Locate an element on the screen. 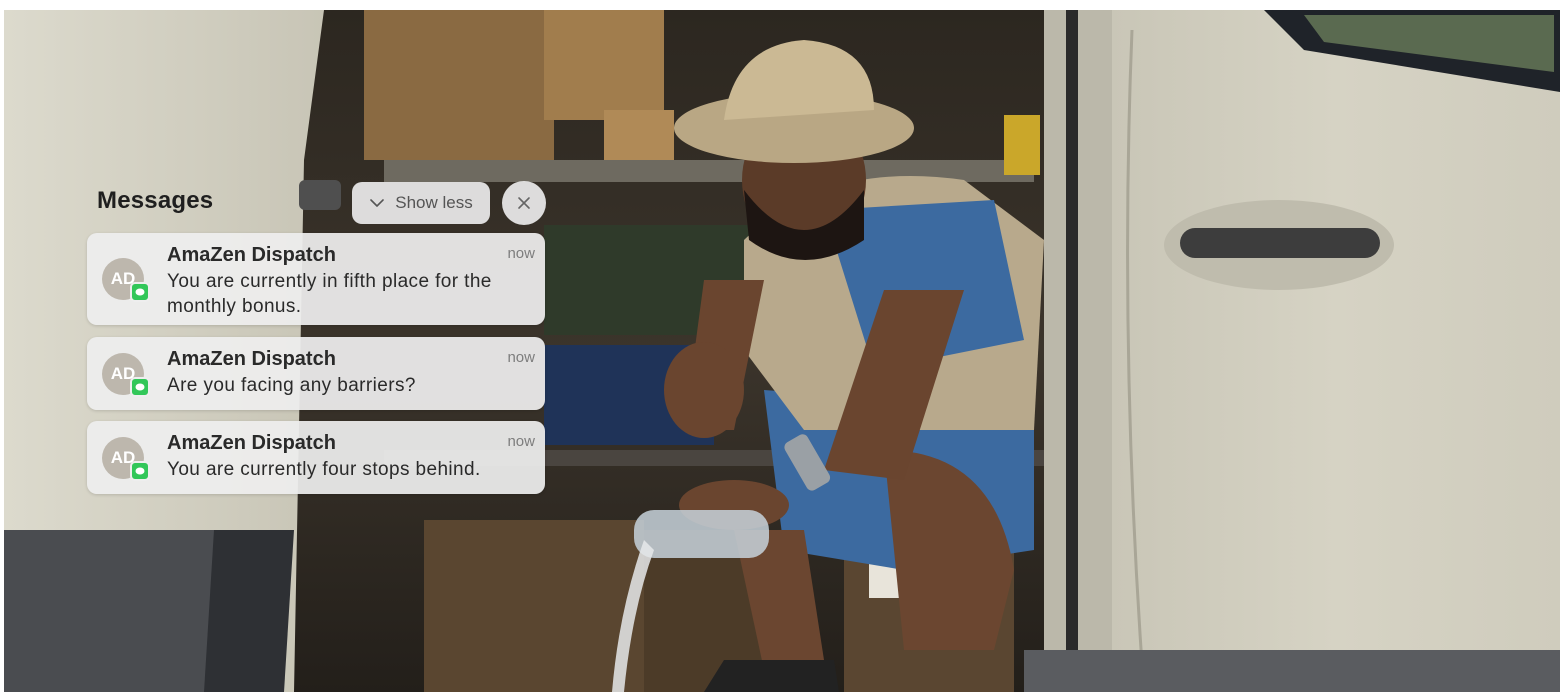 The width and height of the screenshot is (1564, 692). notification-group-header: Messages Show less is located at coordinates (327, 203).